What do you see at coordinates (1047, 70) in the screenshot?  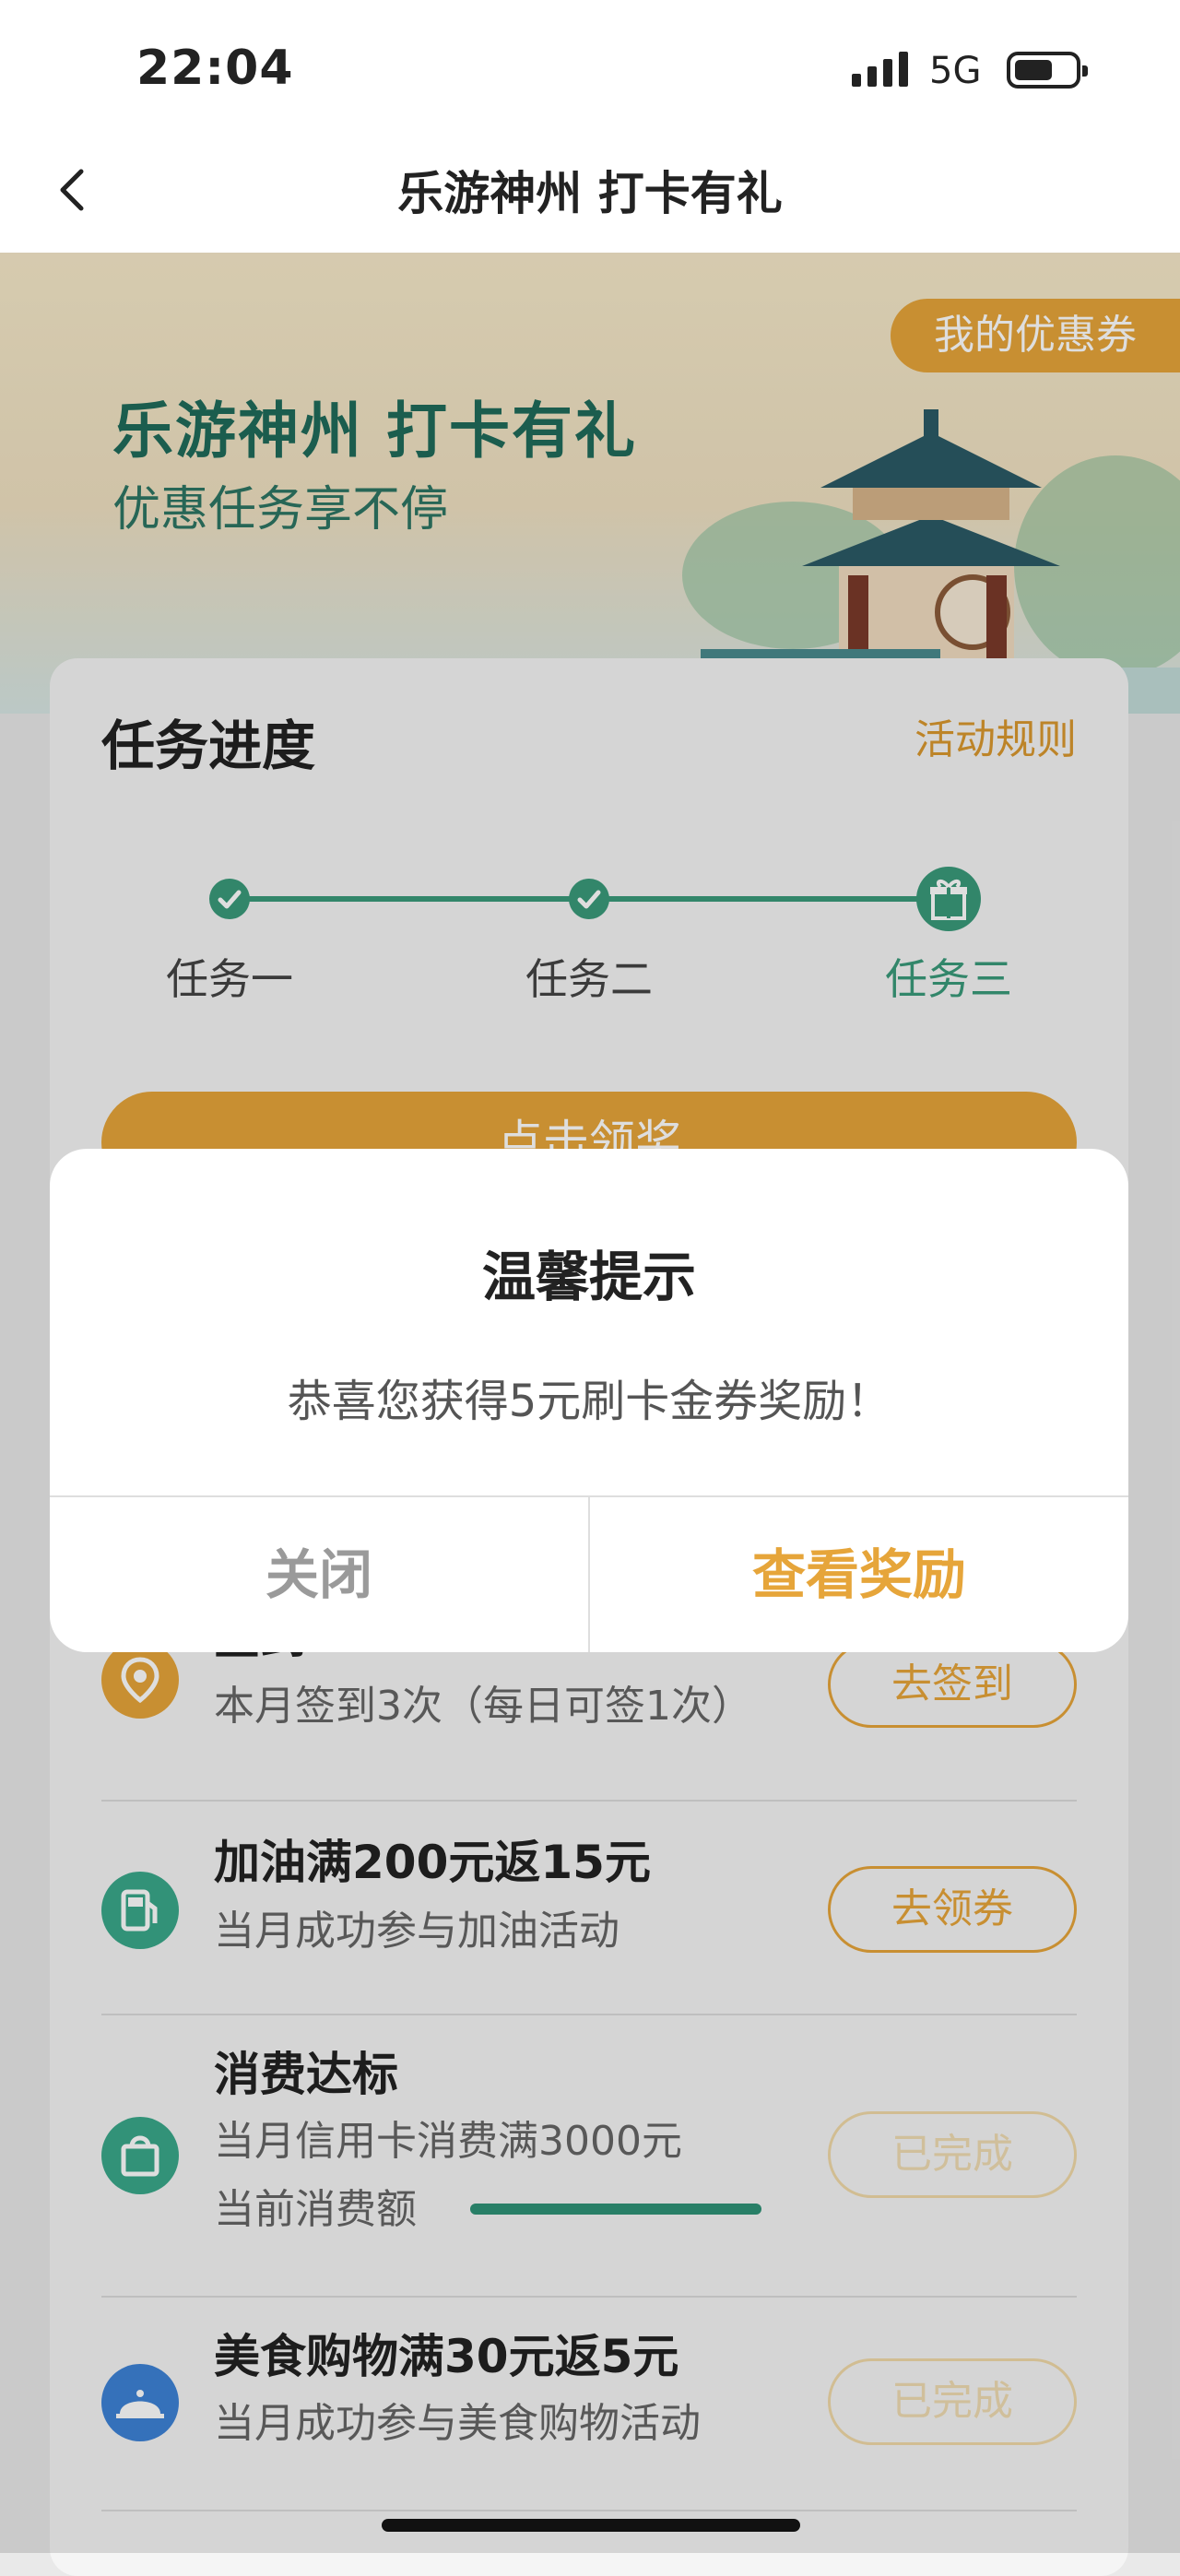 I see `battery-icon` at bounding box center [1047, 70].